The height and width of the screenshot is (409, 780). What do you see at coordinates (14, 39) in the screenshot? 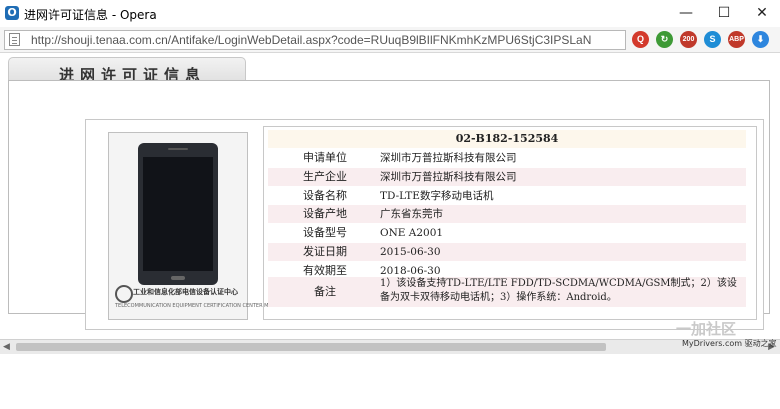
I see `page-icon` at bounding box center [14, 39].